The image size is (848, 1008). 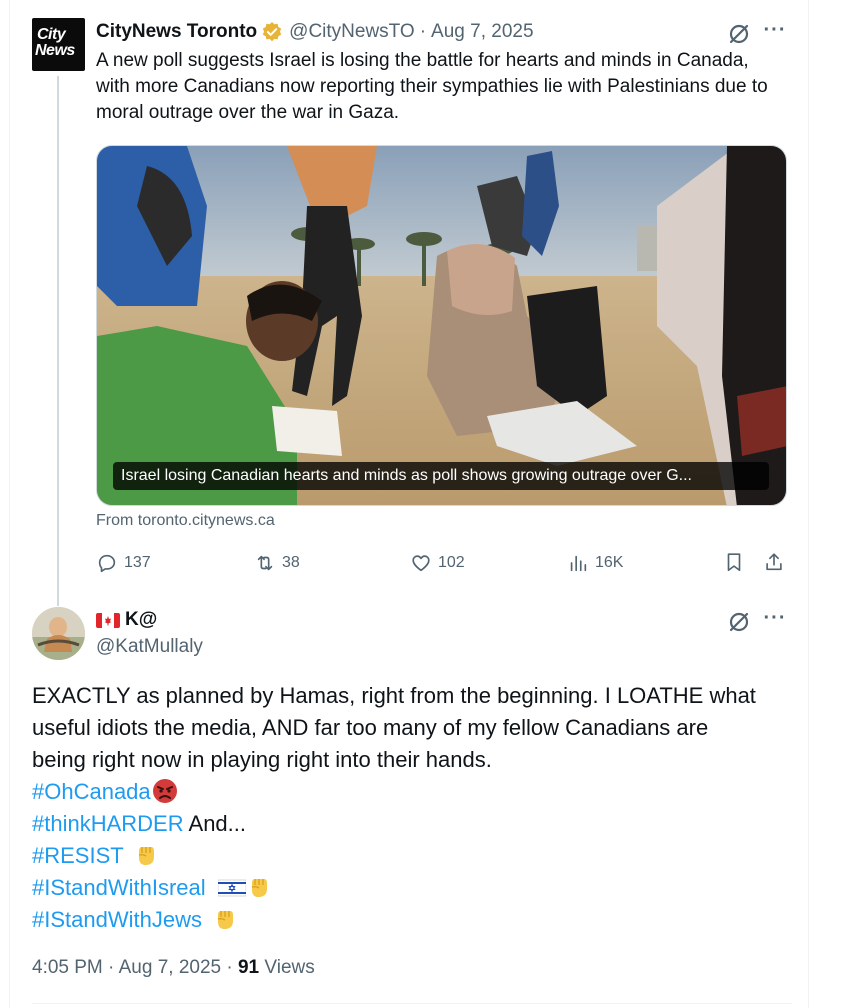 I want to click on author-handle-main: @KatMullaly, so click(x=149, y=647).